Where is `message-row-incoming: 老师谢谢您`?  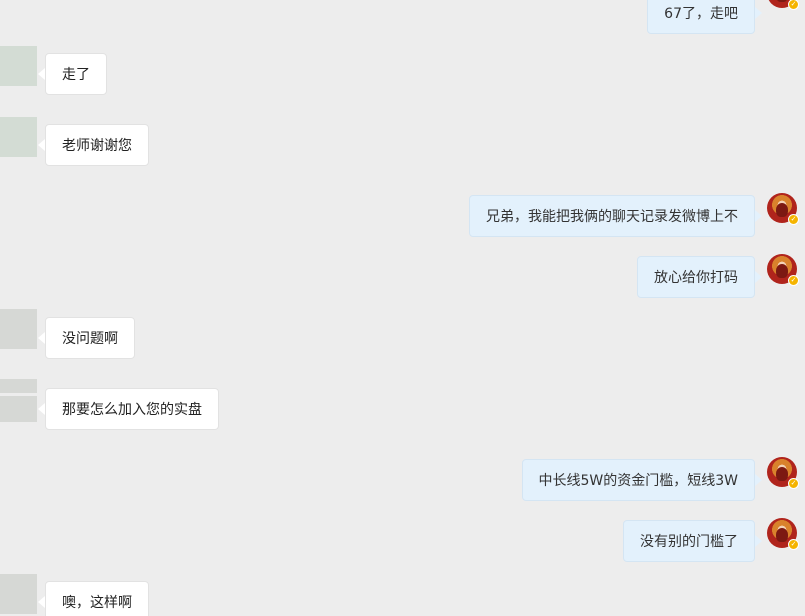 message-row-incoming: 老师谢谢您 is located at coordinates (402, 141).